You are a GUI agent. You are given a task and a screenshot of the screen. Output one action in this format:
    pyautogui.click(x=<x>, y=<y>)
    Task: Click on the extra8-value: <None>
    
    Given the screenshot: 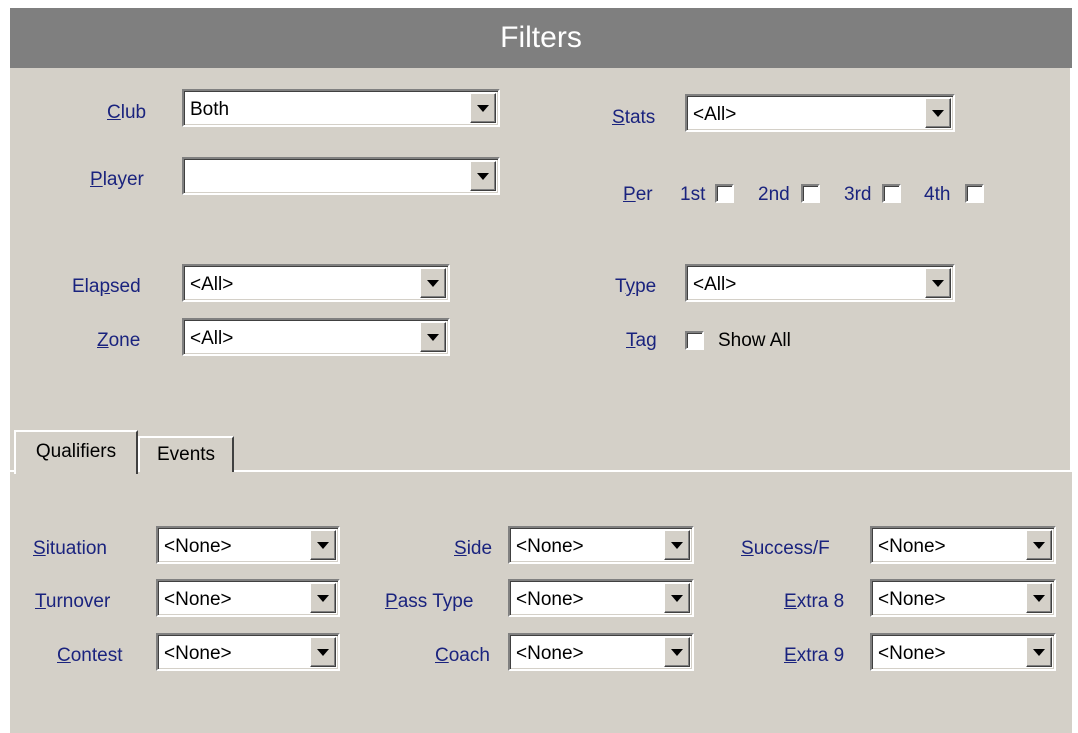 What is the action you would take?
    pyautogui.click(x=912, y=599)
    